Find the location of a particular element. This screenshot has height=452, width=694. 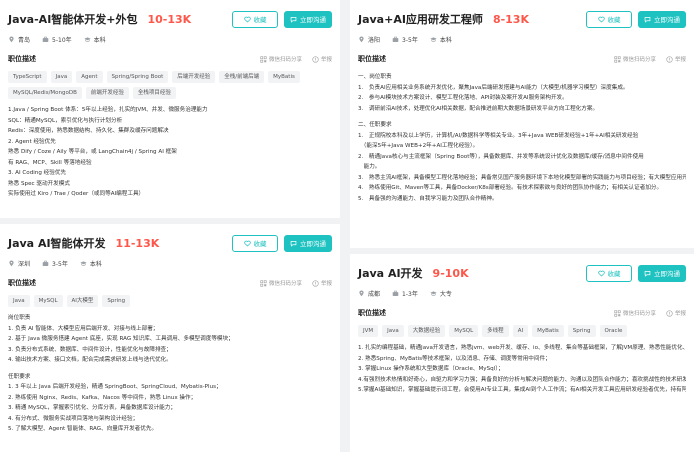

meta-location: 洛阳 is located at coordinates (369, 39).